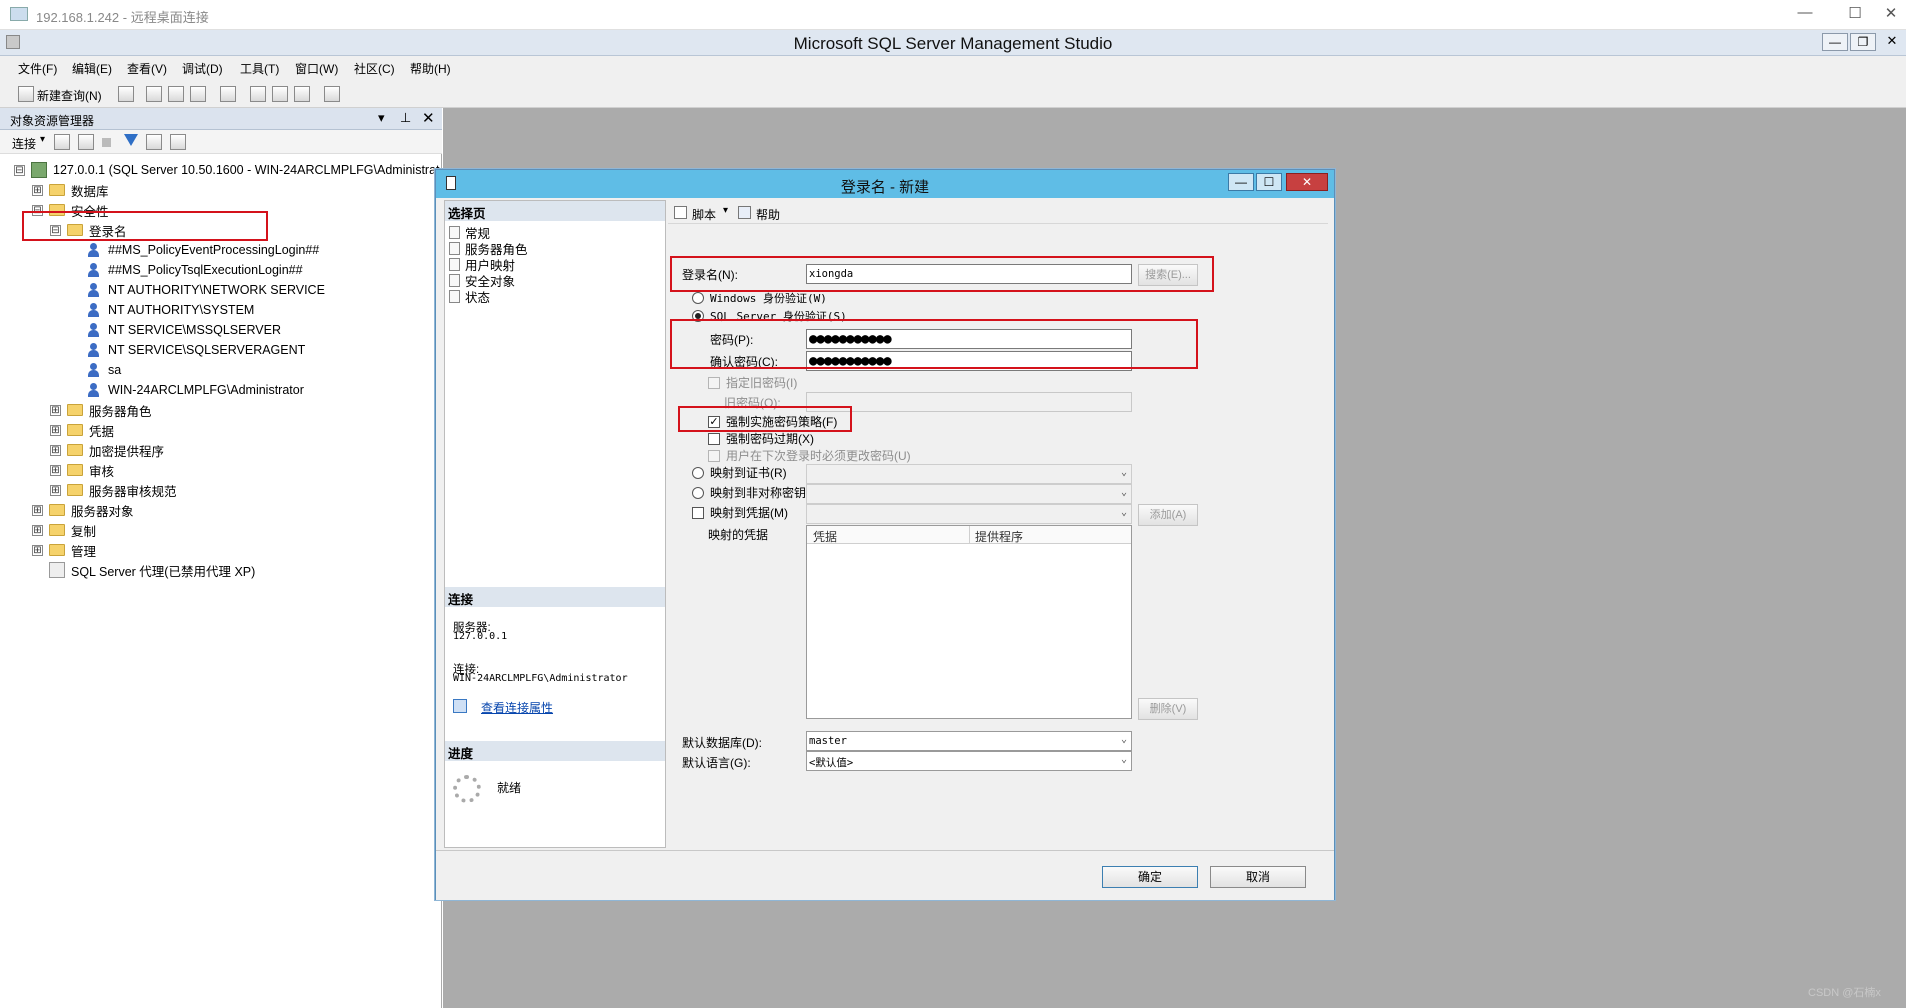 The height and width of the screenshot is (1008, 1906). I want to click on xml-query-icon, so click(228, 94).